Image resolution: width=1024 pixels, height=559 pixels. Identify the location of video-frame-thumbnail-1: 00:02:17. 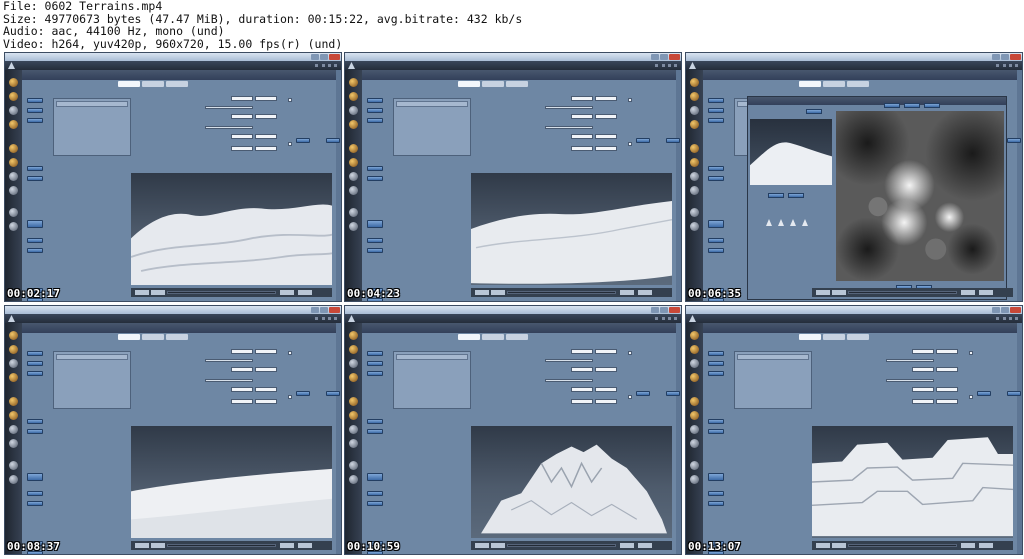
(173, 177).